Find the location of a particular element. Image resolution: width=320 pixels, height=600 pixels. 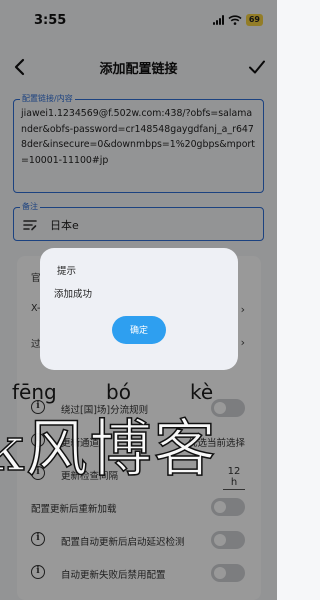

confirm-button: 确定 is located at coordinates (139, 330).